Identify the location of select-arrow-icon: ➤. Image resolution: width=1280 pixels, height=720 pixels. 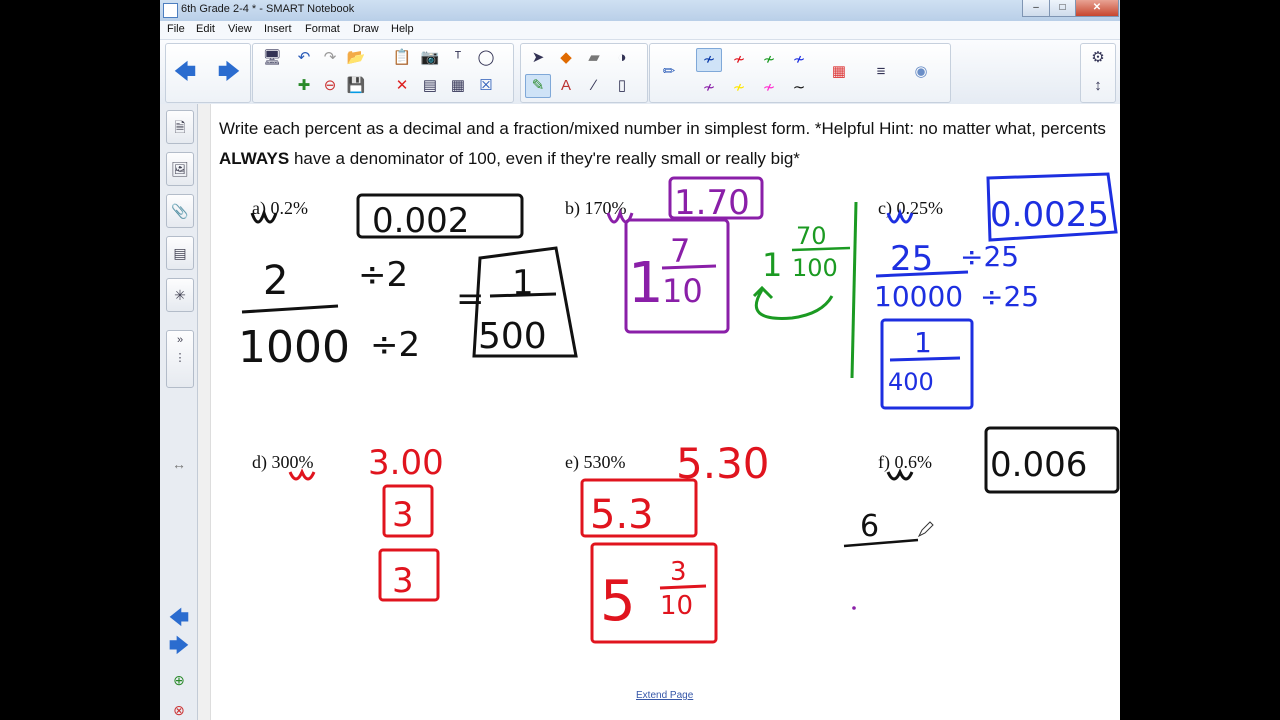
(538, 58).